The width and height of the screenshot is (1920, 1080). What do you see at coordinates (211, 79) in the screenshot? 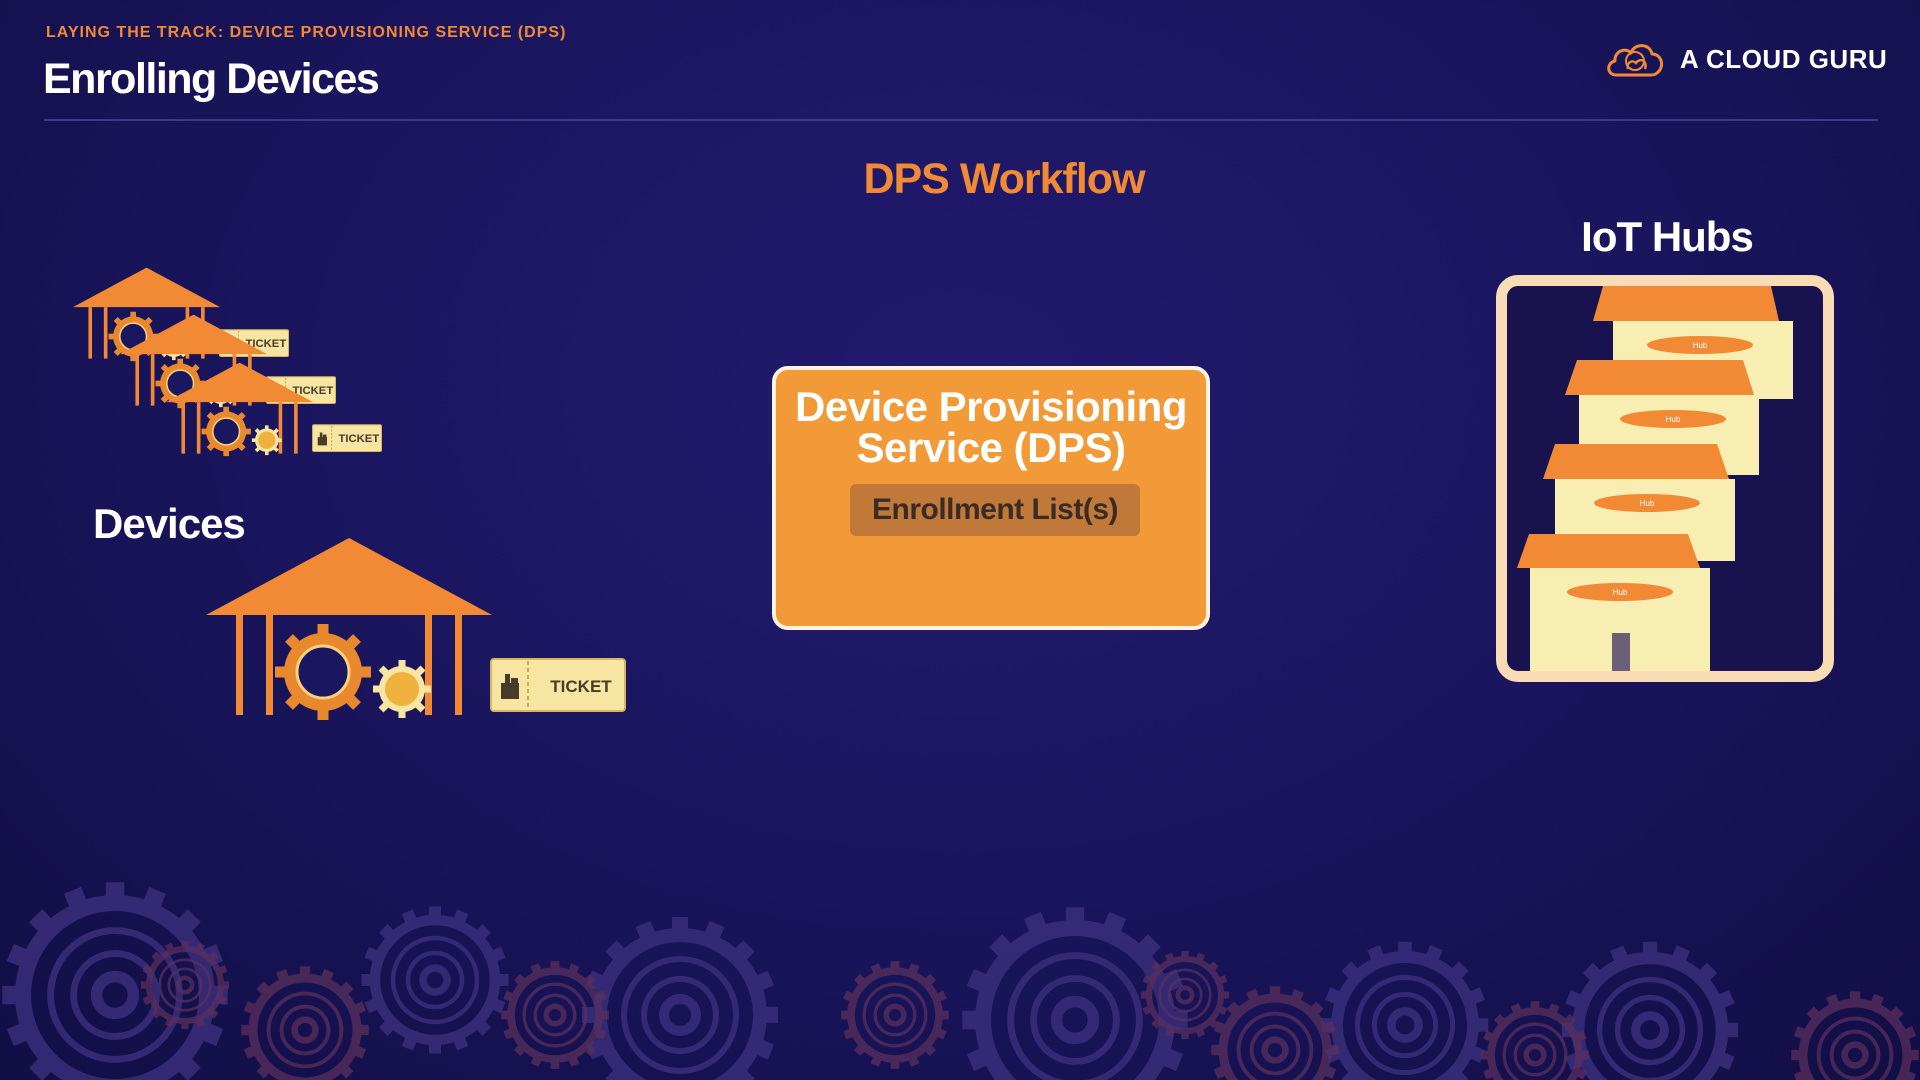
I see `page-title: Enrolling Devices` at bounding box center [211, 79].